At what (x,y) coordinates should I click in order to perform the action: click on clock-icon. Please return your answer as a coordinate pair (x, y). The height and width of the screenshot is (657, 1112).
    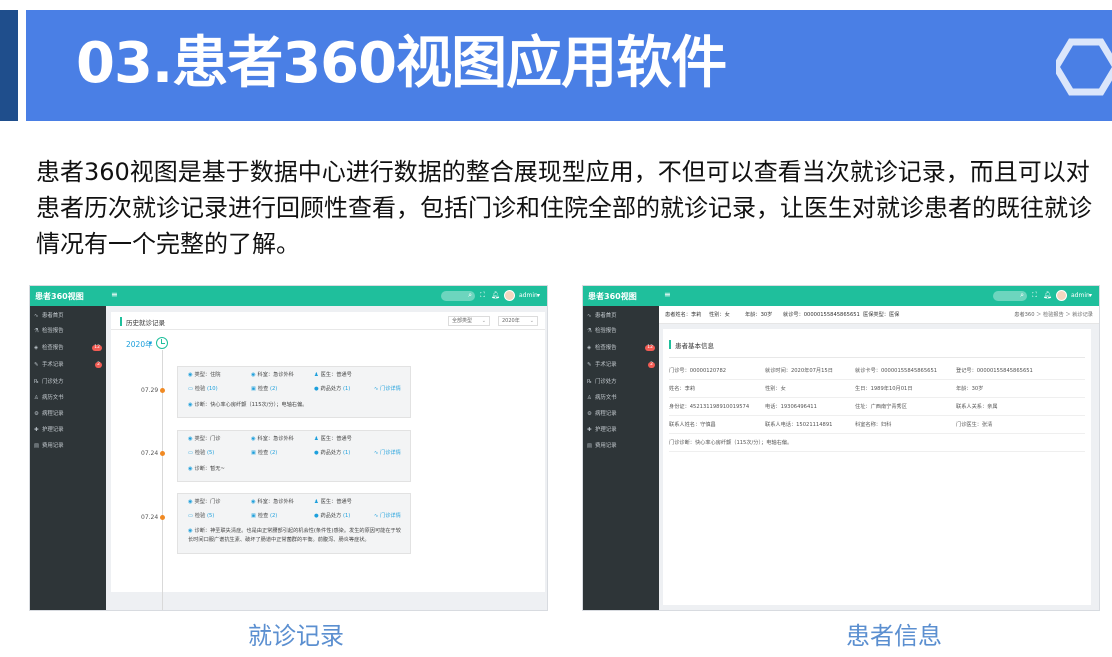
    Looking at the image, I should click on (162, 343).